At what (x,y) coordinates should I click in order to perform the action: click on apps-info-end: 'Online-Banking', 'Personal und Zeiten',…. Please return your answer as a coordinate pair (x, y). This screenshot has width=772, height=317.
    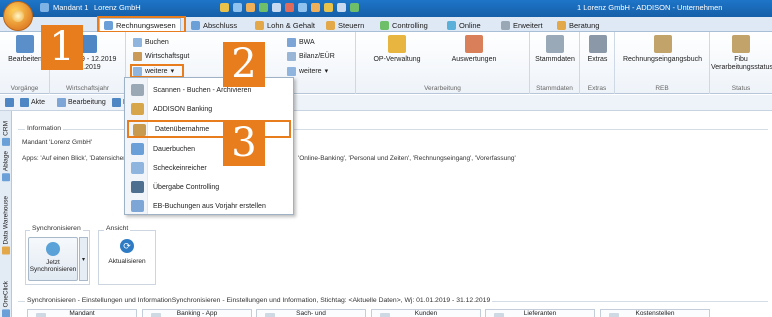
    Looking at the image, I should click on (407, 158).